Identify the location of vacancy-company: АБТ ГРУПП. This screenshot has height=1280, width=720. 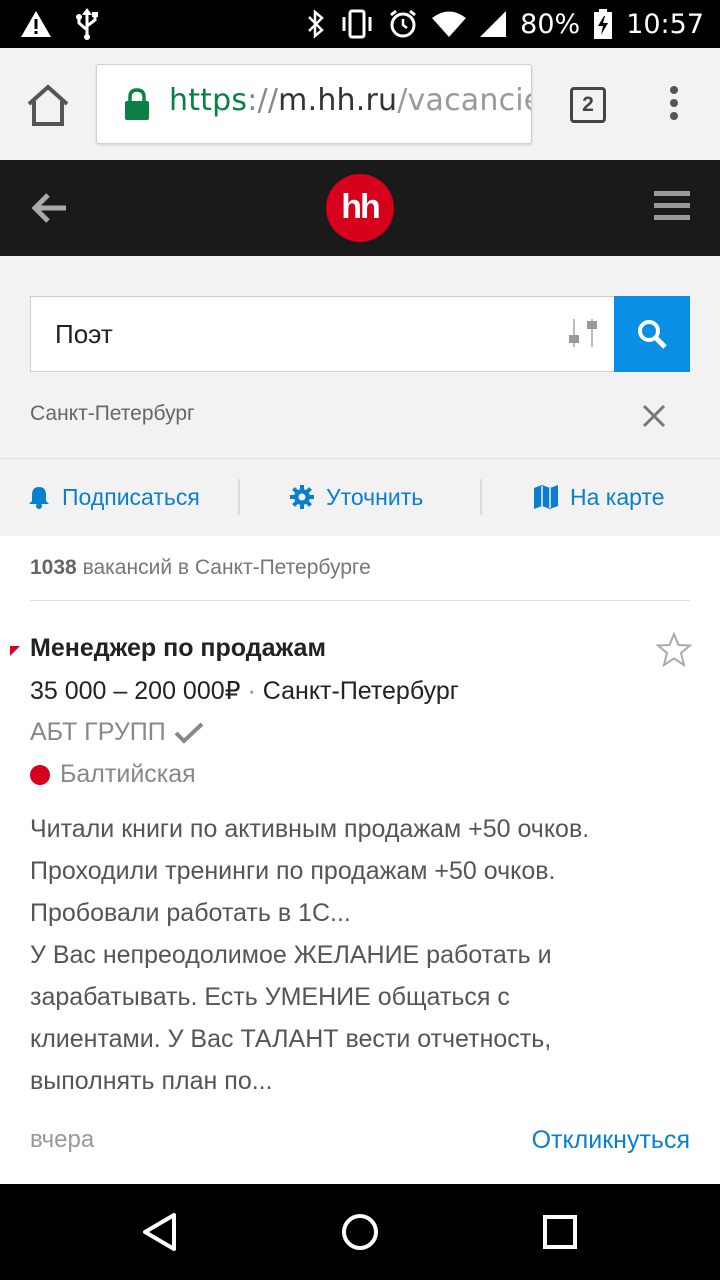
(117, 732).